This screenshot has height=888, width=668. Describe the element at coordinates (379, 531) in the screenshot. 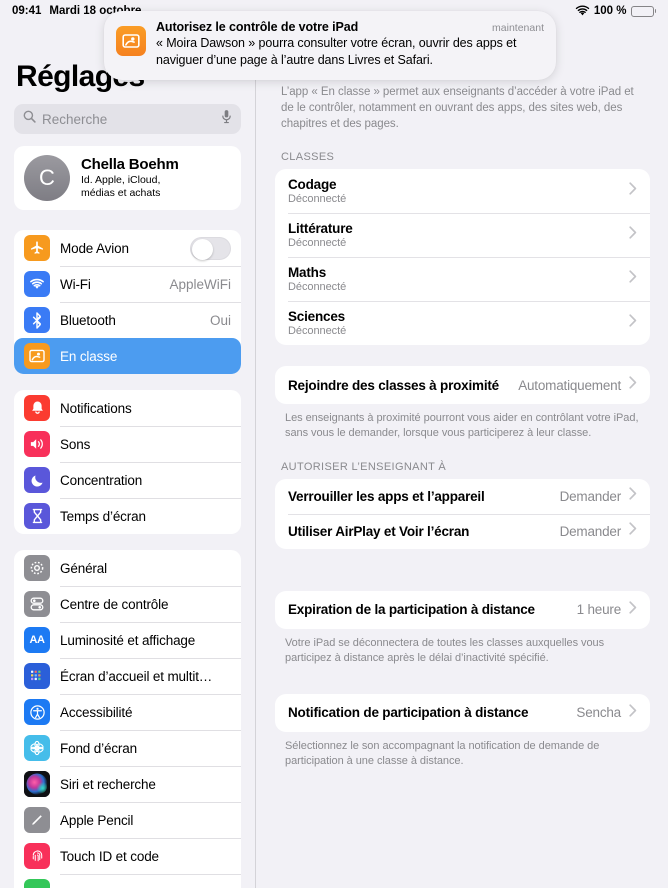

I see `allow-row-label: Utiliser AirPlay et Voir l’écran` at that location.